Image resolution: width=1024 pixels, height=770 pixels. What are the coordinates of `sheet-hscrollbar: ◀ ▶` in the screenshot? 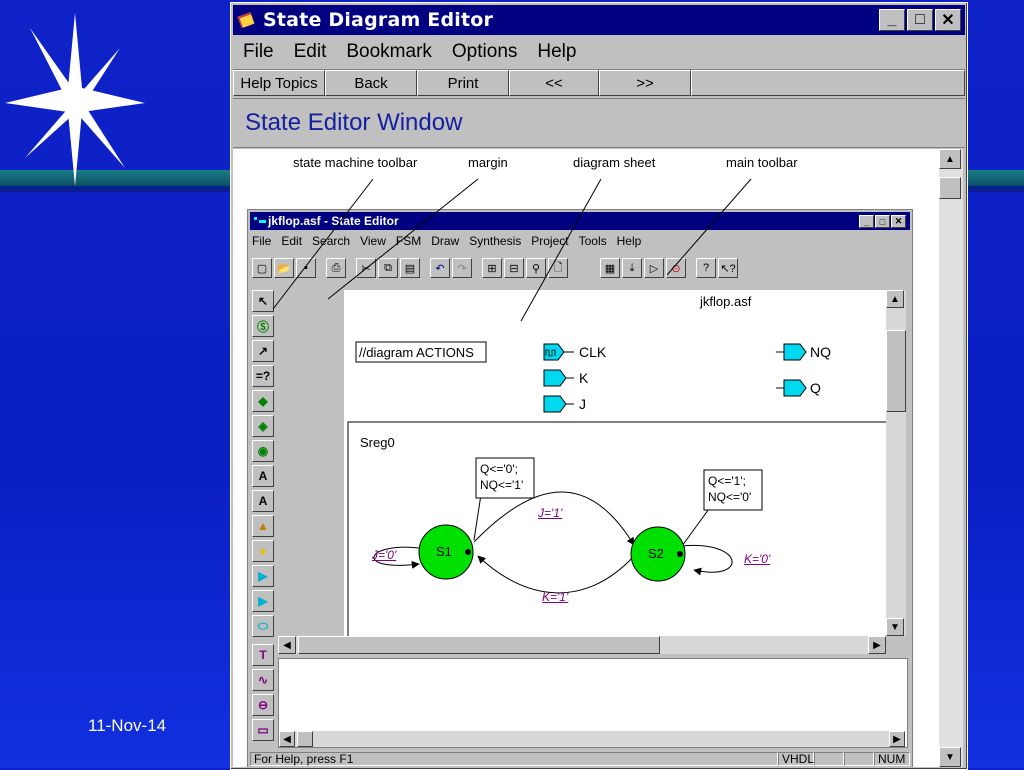 It's located at (582, 645).